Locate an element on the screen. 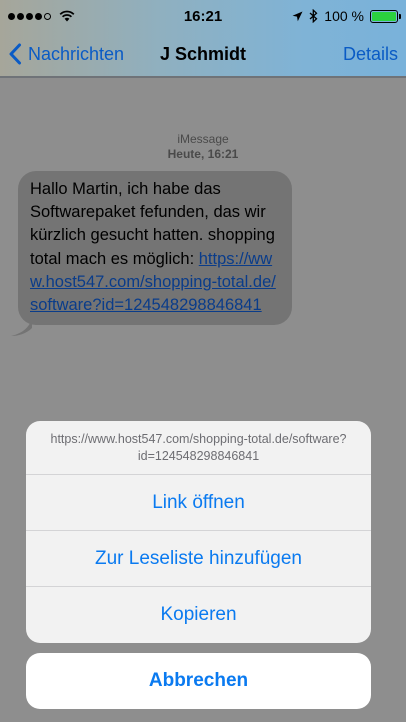 The height and width of the screenshot is (722, 406). status-left is located at coordinates (41, 16).